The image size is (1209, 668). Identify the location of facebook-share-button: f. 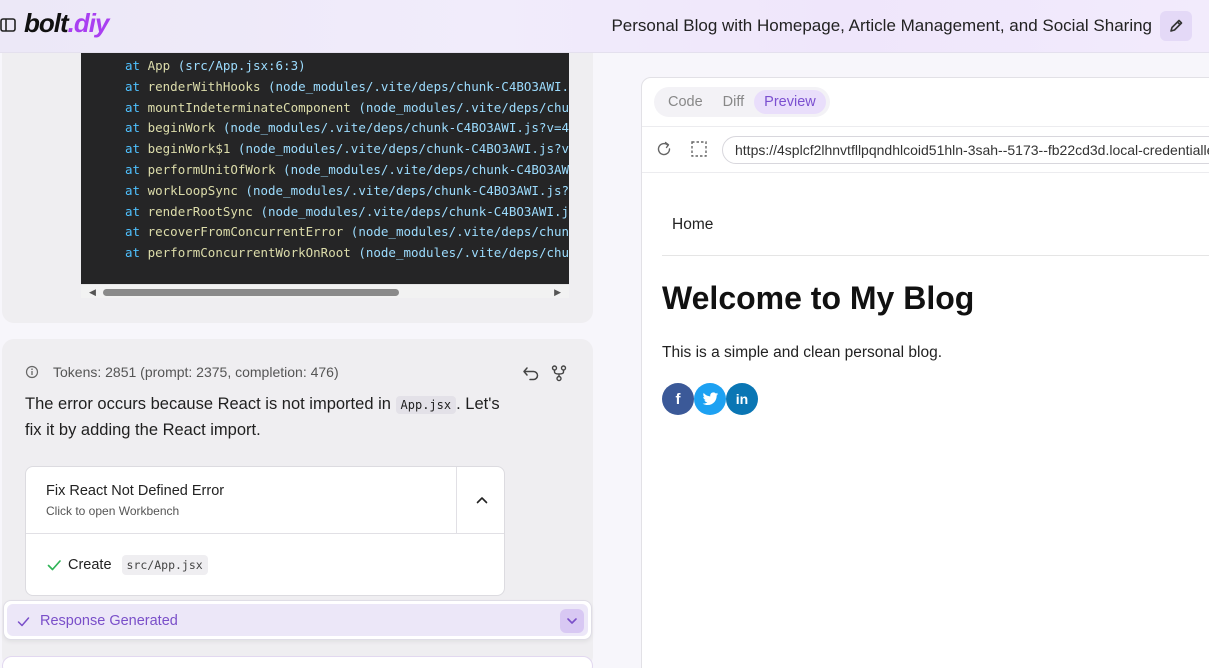
(678, 399).